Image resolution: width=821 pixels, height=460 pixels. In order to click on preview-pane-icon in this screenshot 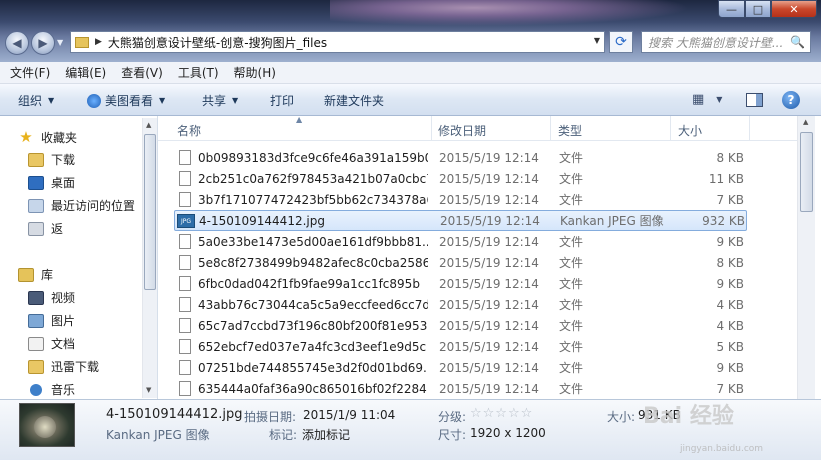, I will do `click(754, 100)`.